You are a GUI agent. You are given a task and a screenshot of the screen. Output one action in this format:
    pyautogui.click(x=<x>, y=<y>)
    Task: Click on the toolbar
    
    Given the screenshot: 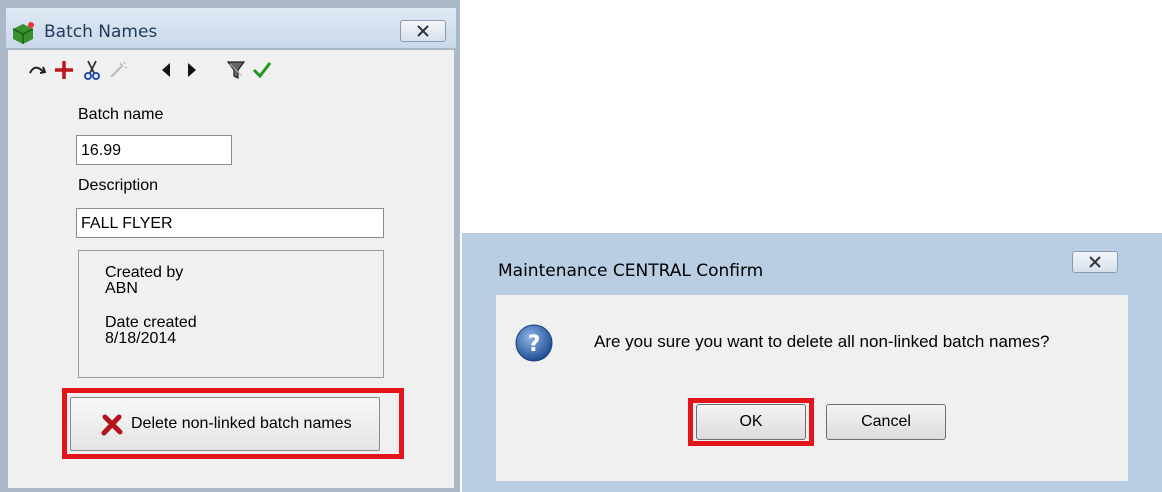 What is the action you would take?
    pyautogui.click(x=231, y=70)
    